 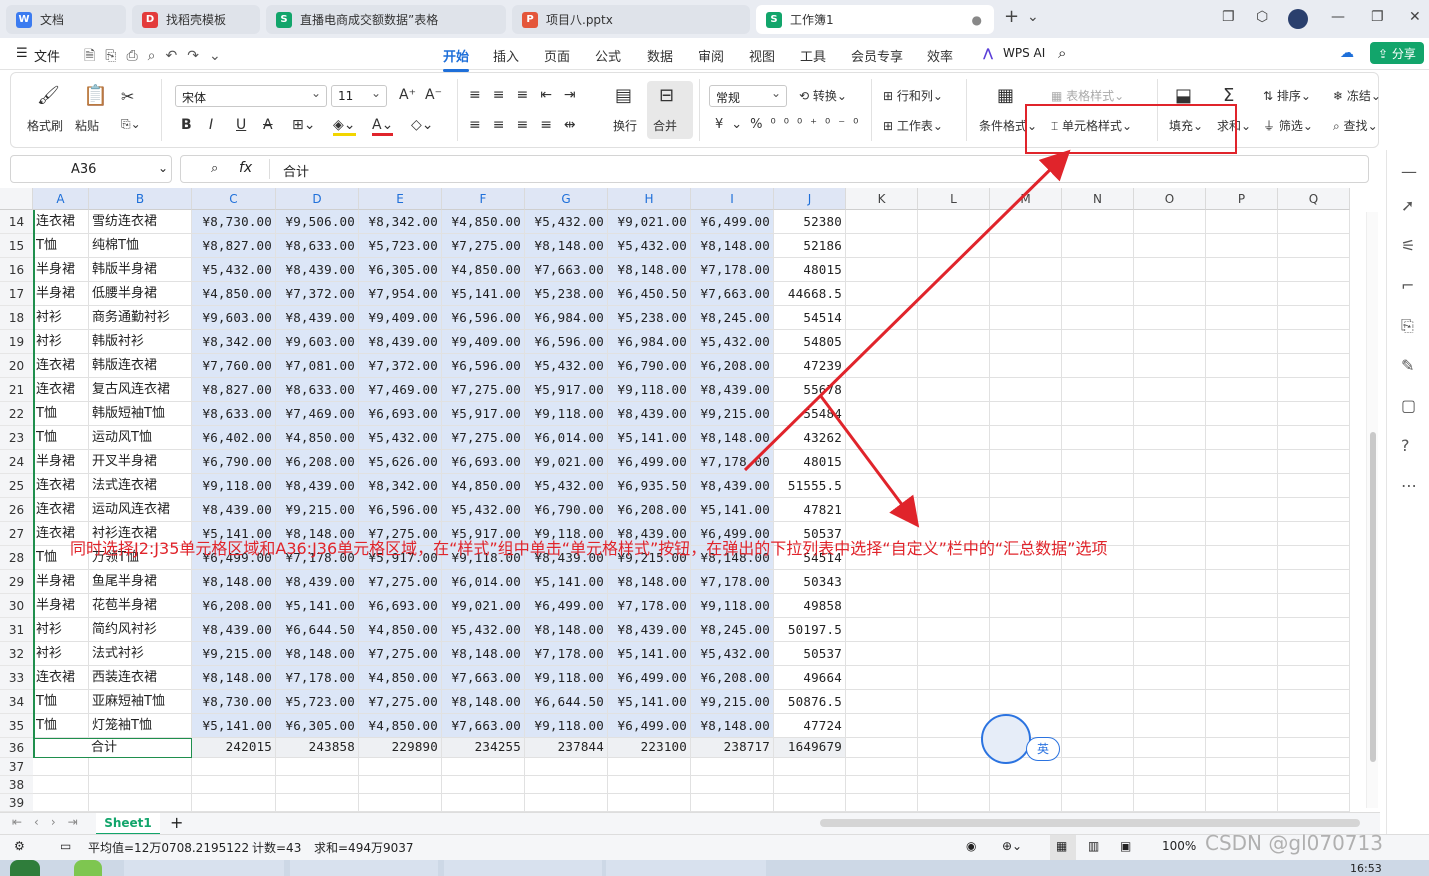 What do you see at coordinates (869, 461) in the screenshot?
I see `arrow-to-annotation` at bounding box center [869, 461].